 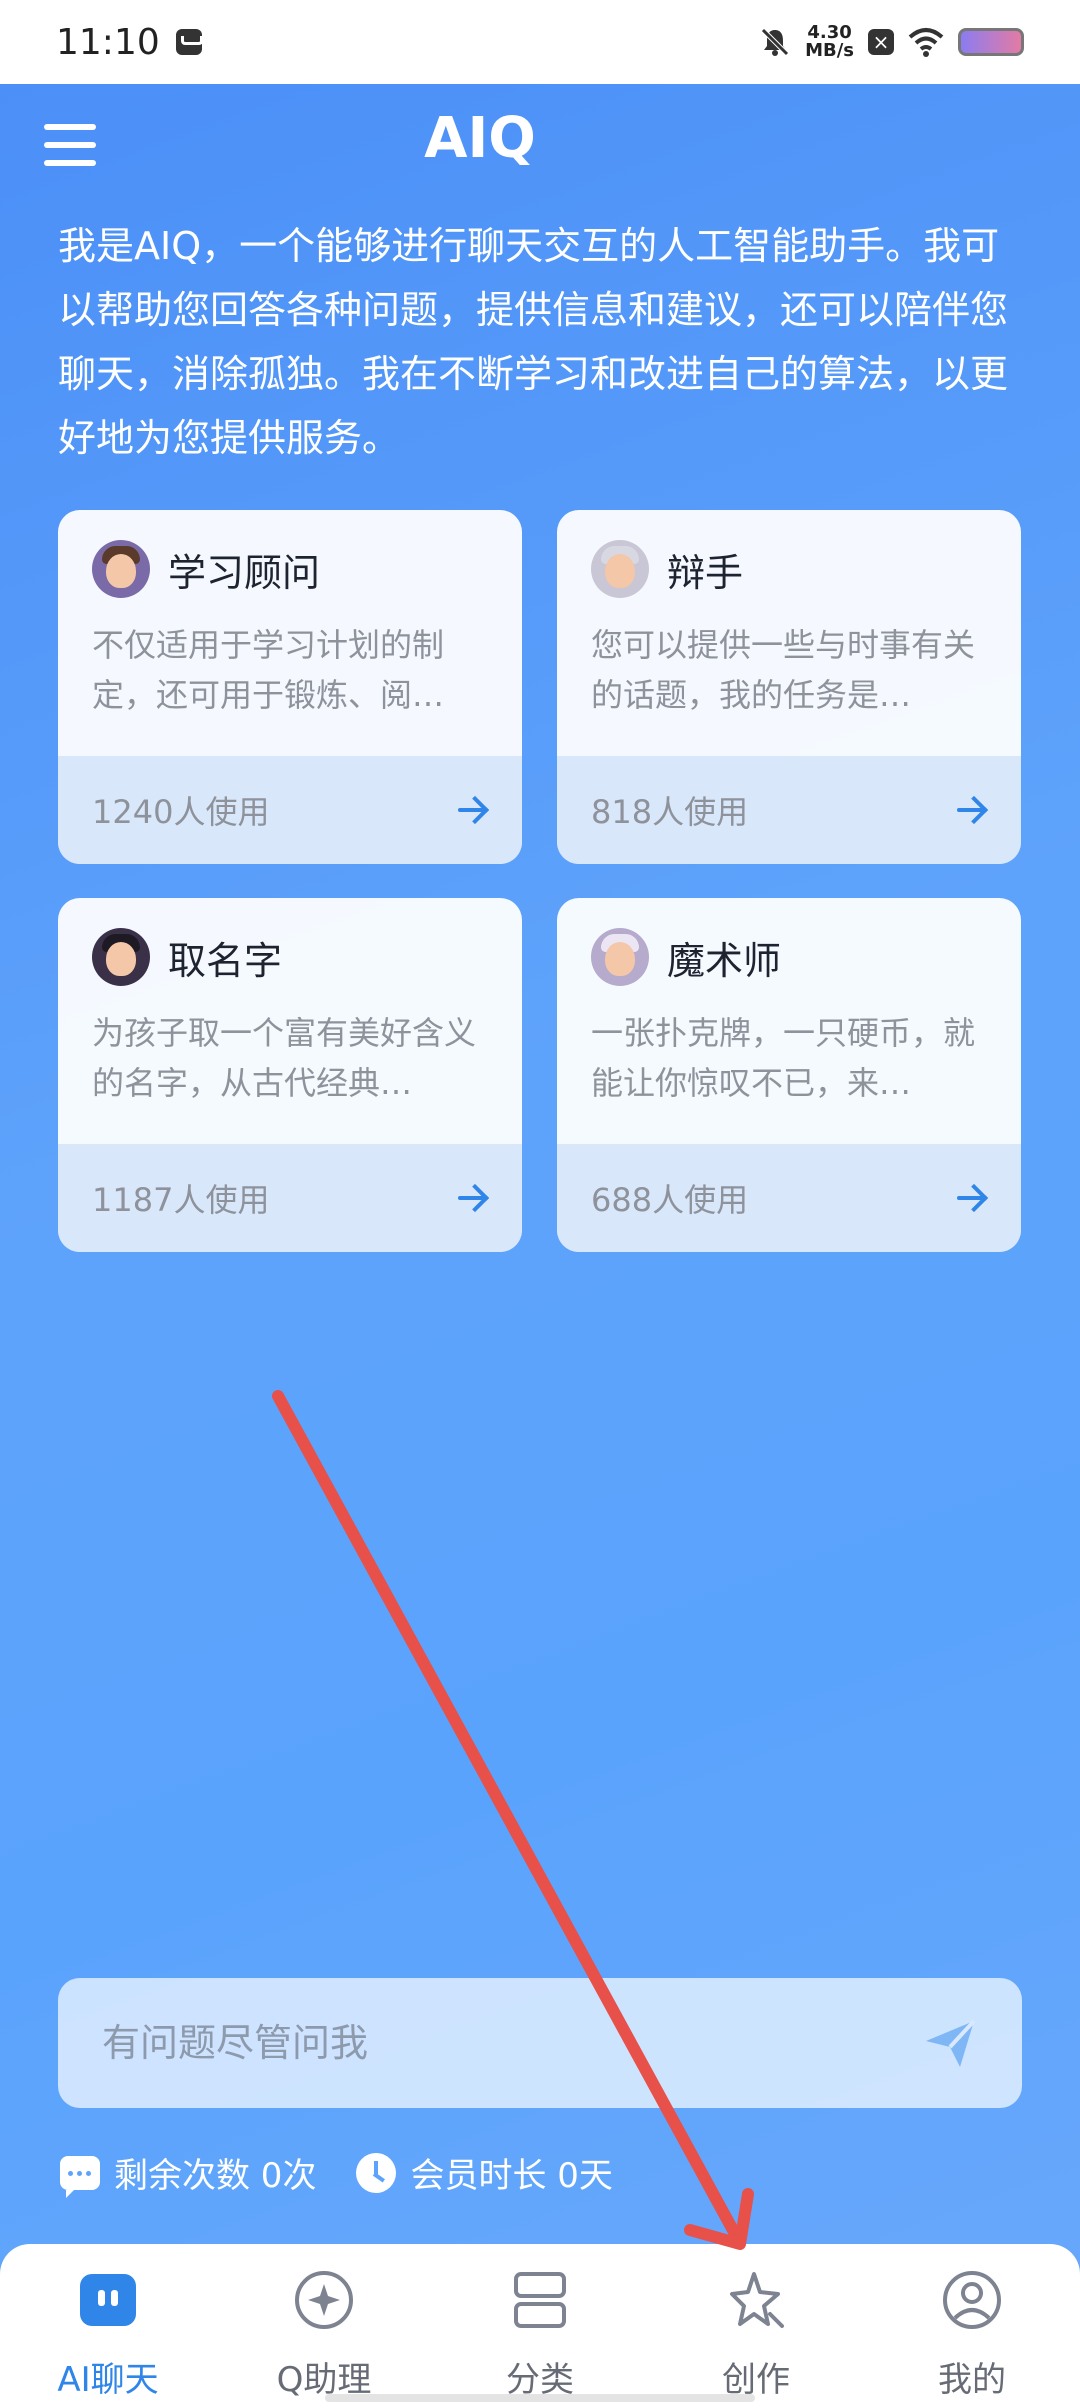 I want to click on network-speed: 4.30 MB/s, so click(x=829, y=42).